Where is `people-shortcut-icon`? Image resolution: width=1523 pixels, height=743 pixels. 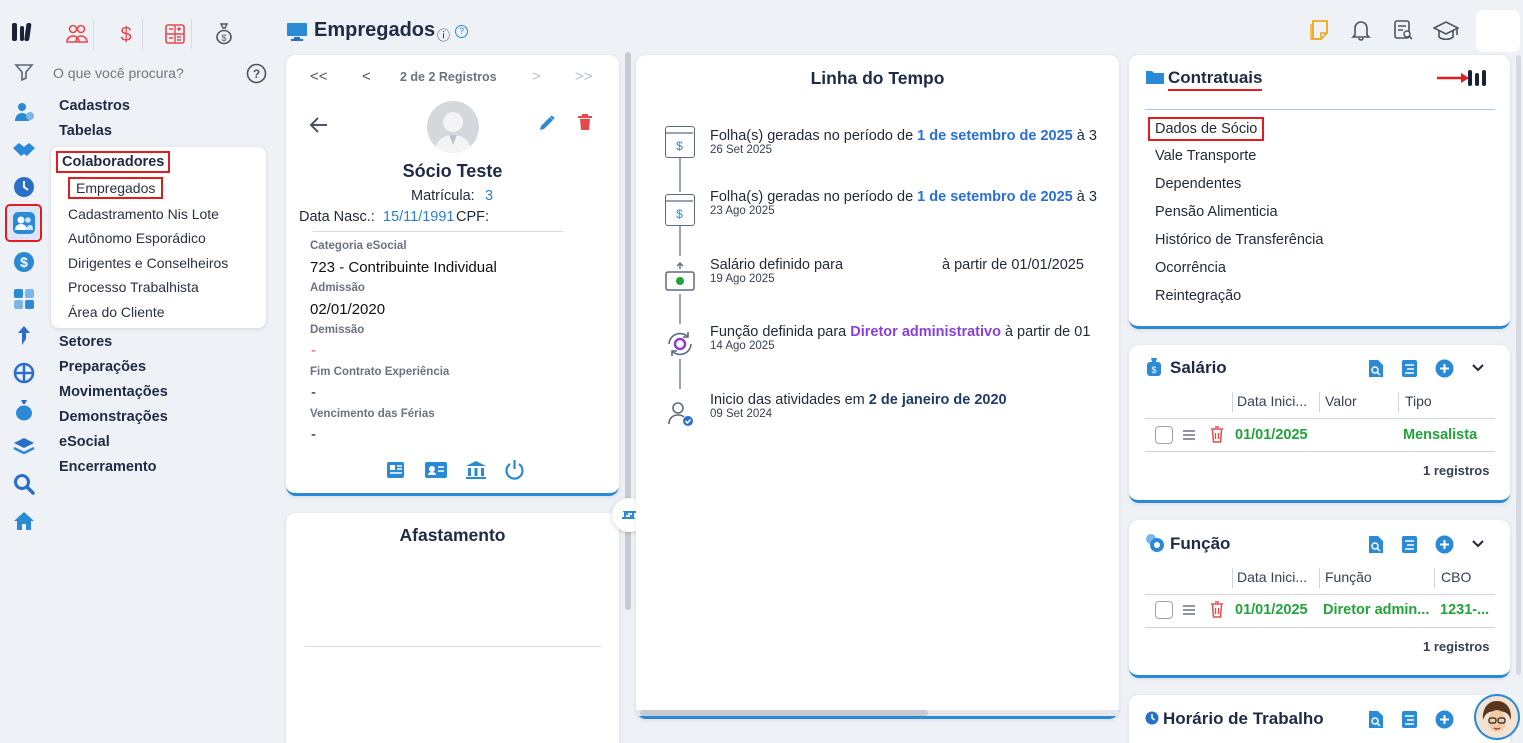 people-shortcut-icon is located at coordinates (77, 34).